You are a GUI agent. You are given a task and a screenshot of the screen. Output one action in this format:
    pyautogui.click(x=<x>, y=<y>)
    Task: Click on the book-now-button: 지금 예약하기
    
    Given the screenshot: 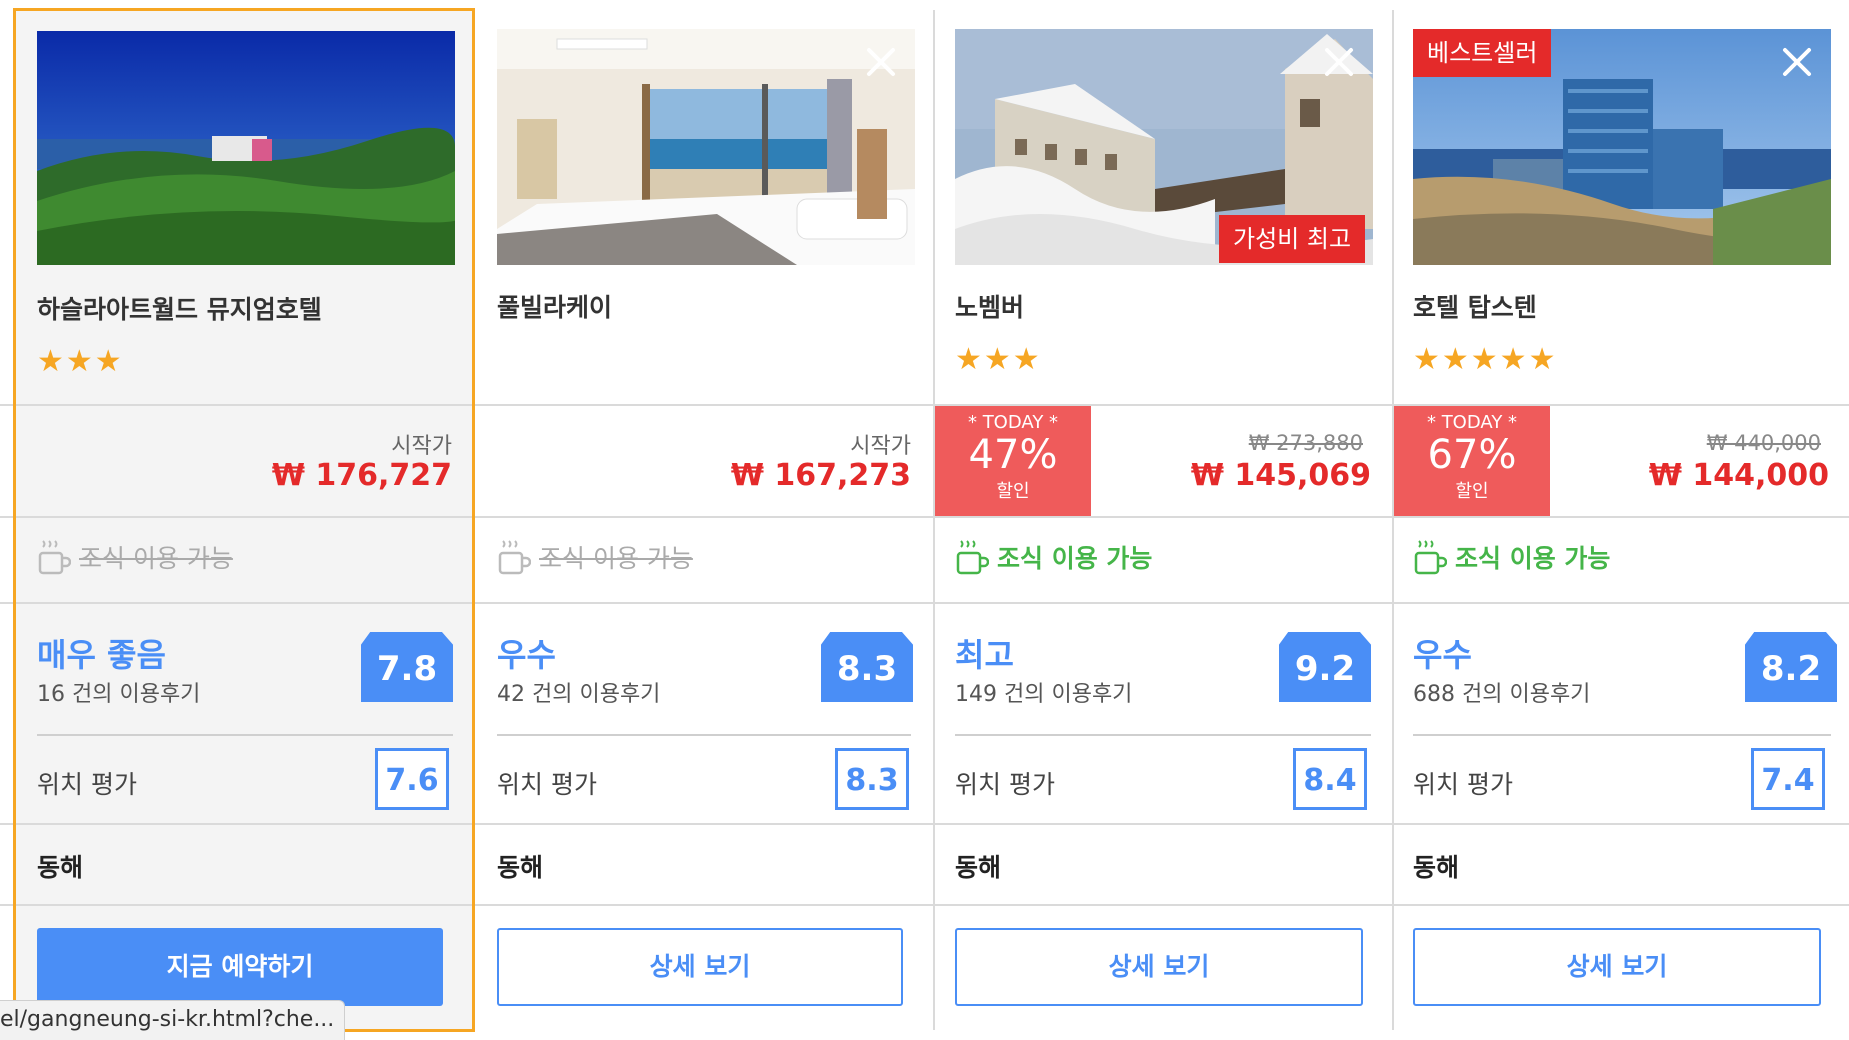 What is the action you would take?
    pyautogui.click(x=240, y=967)
    